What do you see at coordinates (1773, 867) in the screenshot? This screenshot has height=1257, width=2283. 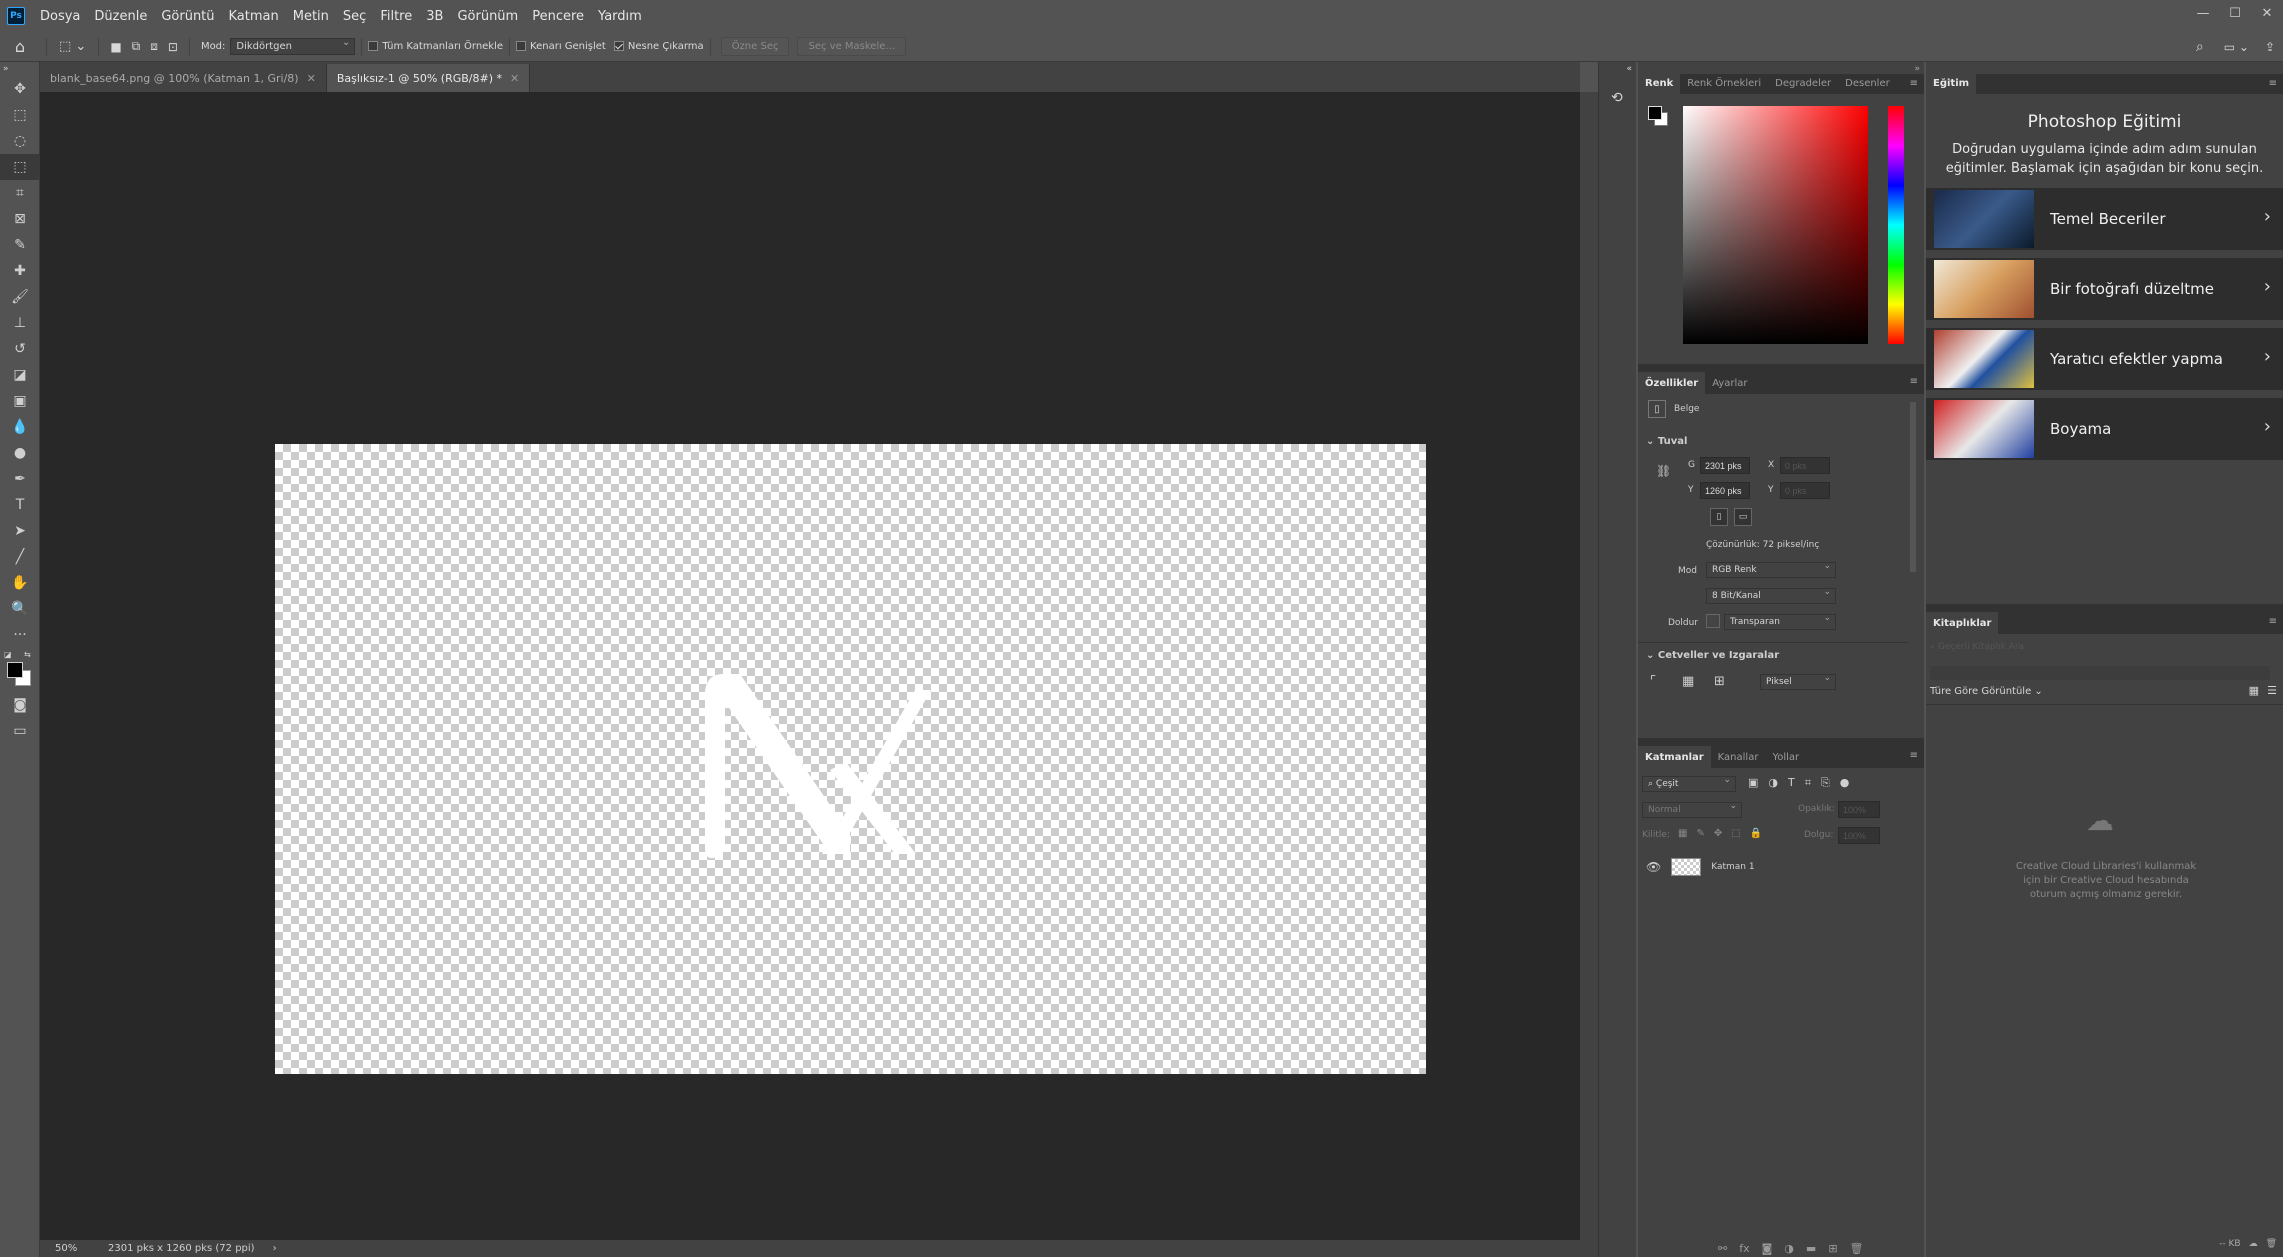 I see `layer-row: 👁 Katman 1` at bounding box center [1773, 867].